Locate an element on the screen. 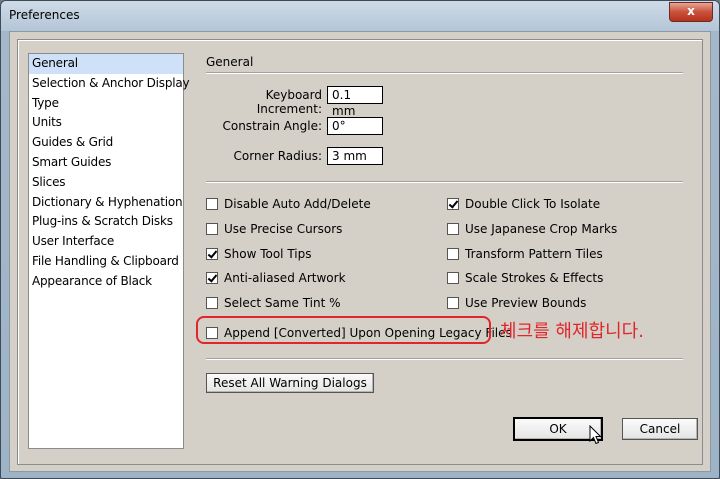  title-bar: Preferences x is located at coordinates (360, 16).